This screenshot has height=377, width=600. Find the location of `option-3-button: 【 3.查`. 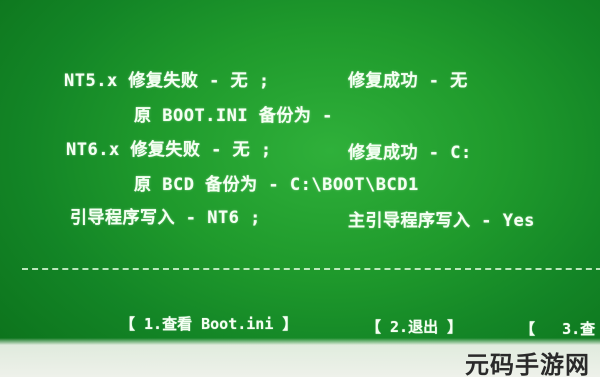

option-3-button: 【 3.查 is located at coordinates (557, 328).